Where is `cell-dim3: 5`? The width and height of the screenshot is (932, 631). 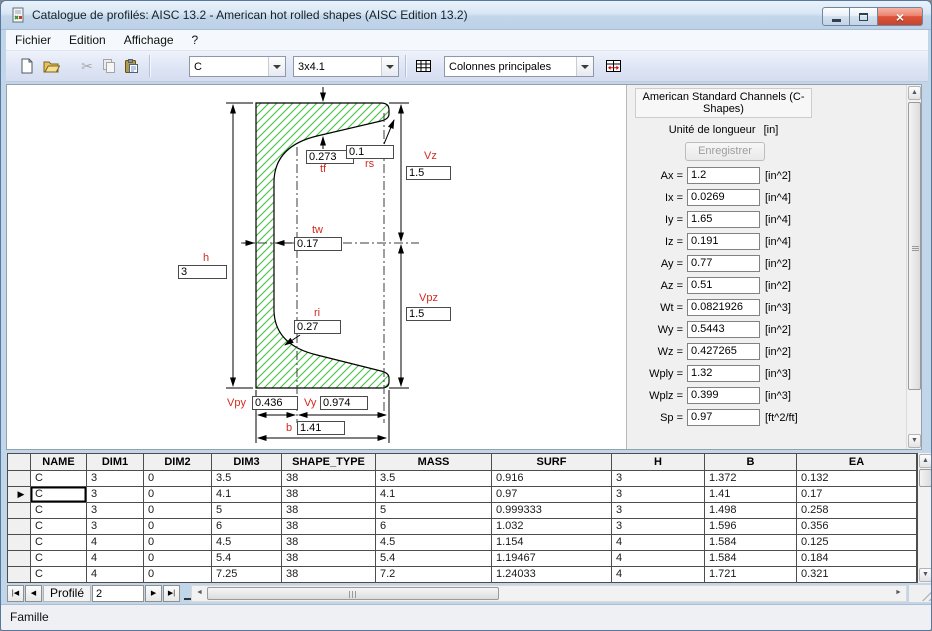 cell-dim3: 5 is located at coordinates (247, 511).